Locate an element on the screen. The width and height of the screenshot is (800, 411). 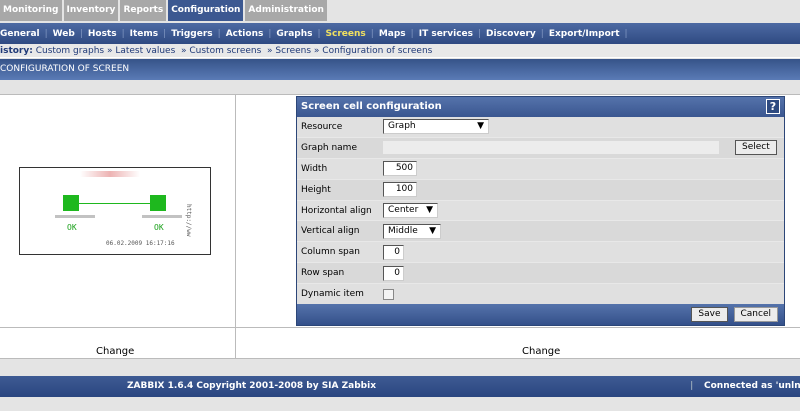
nav-discovery: Discovery is located at coordinates (511, 34).